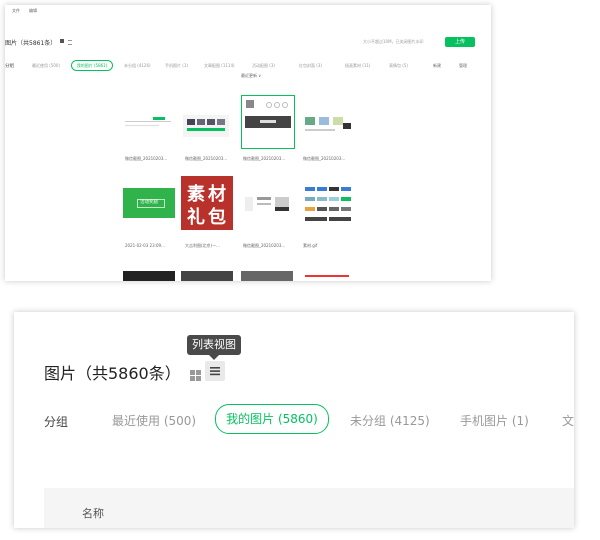 This screenshot has height=540, width=600. I want to click on material-char: 包, so click(217, 217).